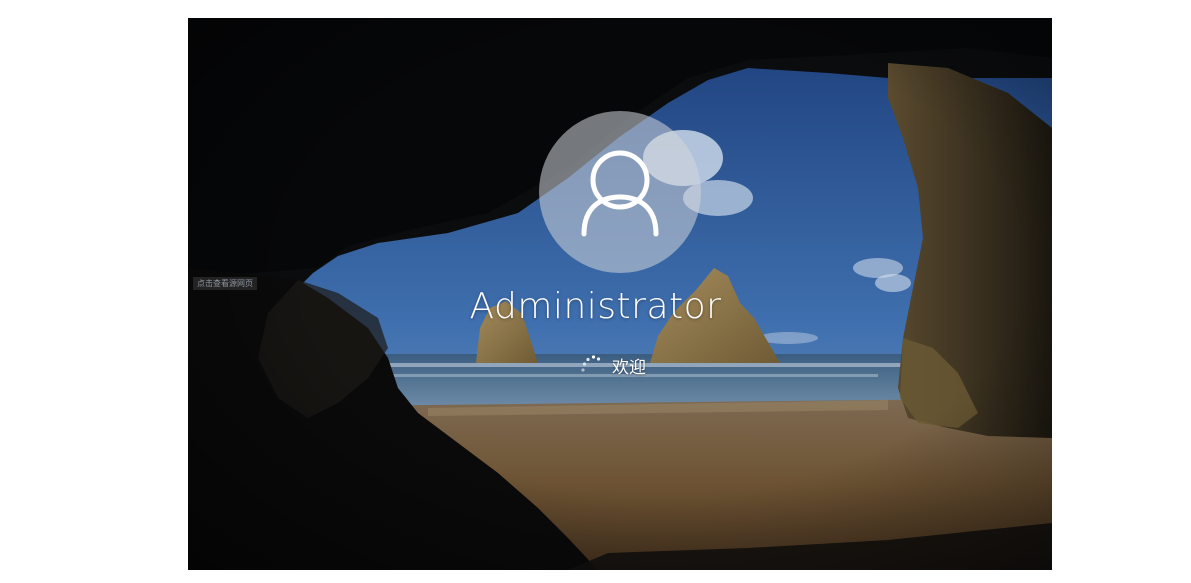  I want to click on signin-status: 欢迎, so click(613, 365).